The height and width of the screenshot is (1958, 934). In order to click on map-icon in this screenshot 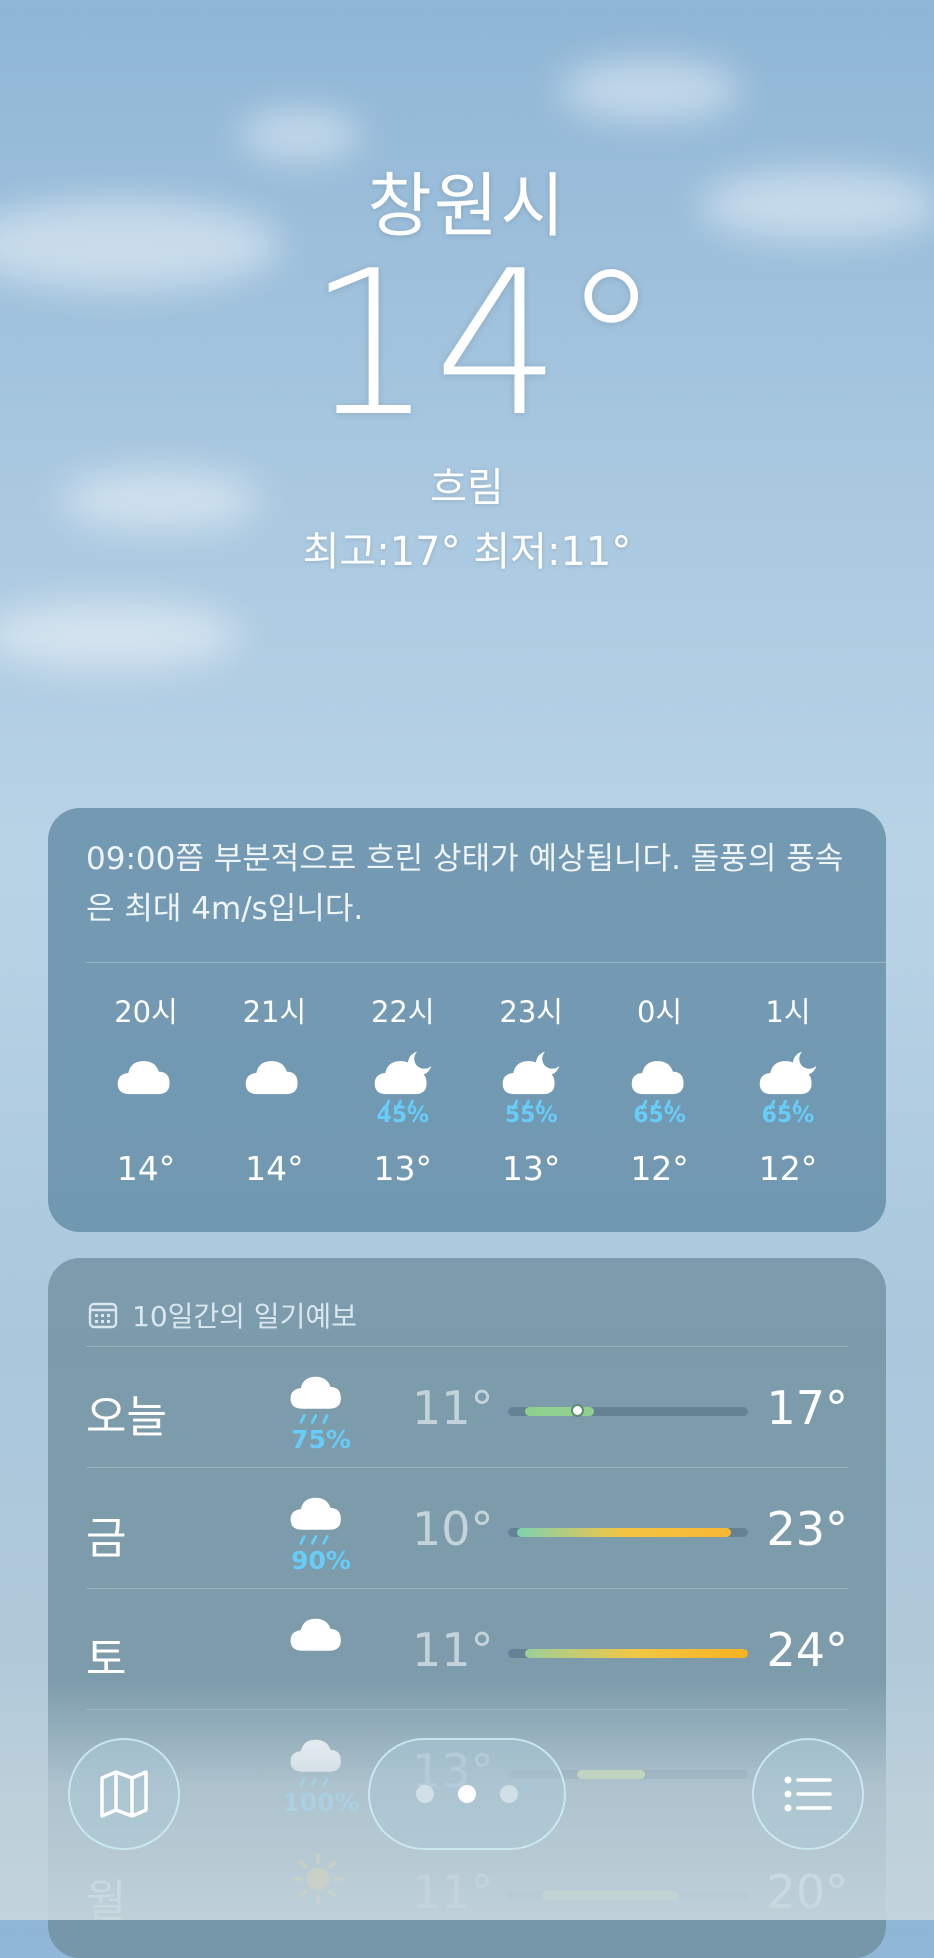, I will do `click(124, 1794)`.